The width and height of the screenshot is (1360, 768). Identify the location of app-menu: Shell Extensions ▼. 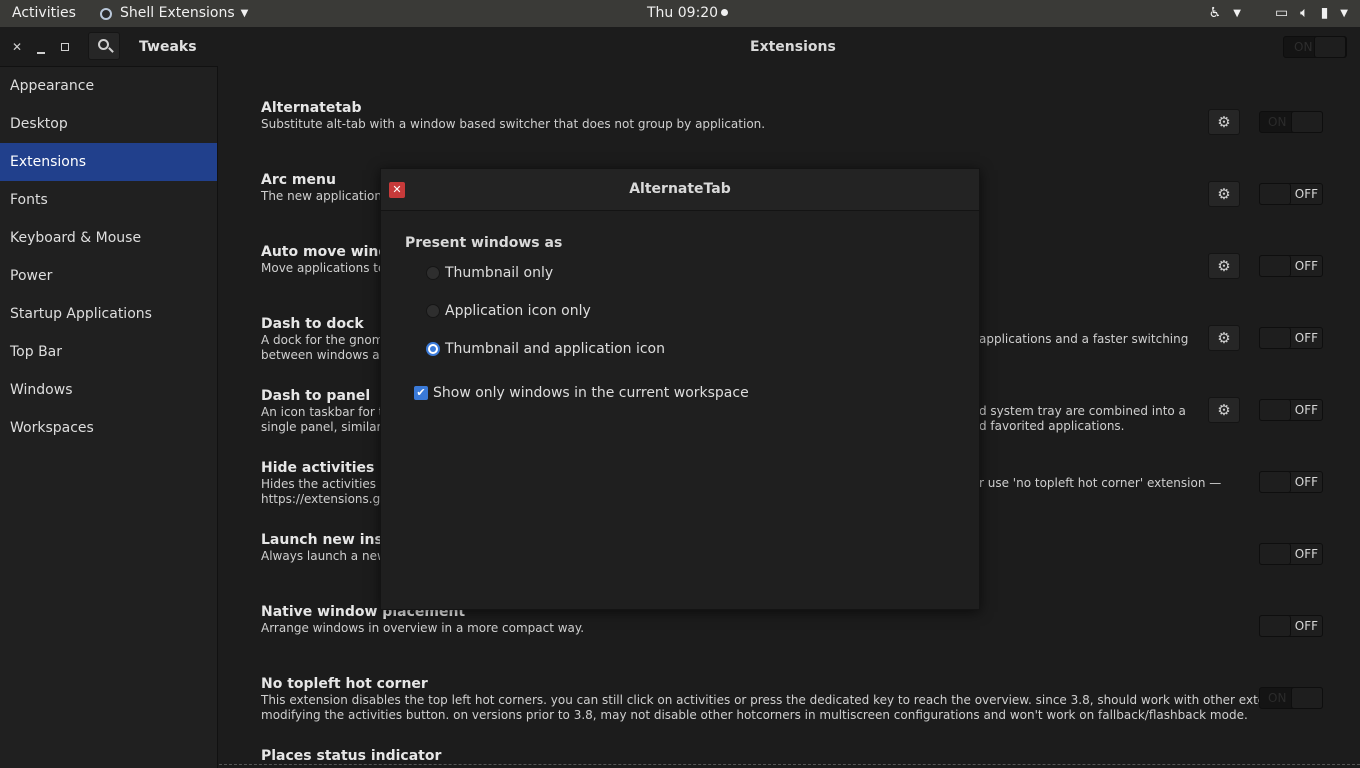
(174, 13).